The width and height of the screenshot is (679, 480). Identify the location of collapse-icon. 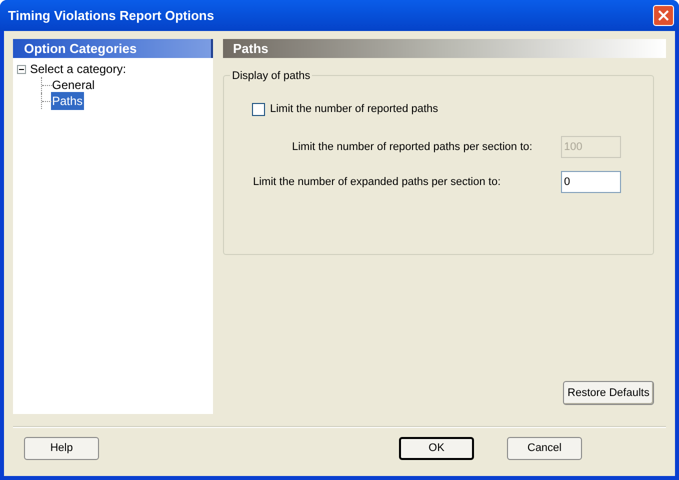
(21, 69).